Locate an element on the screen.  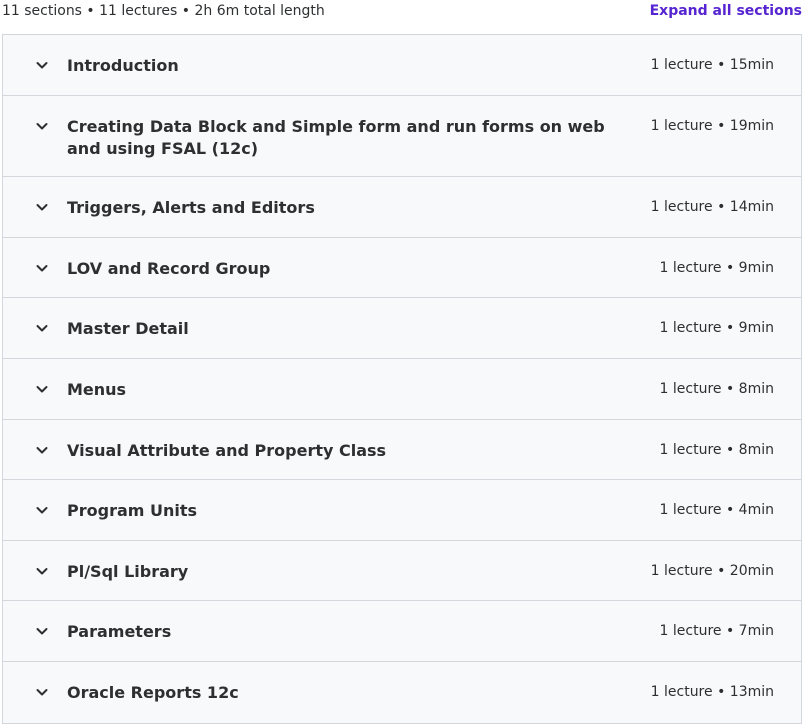
section-title: Parameters is located at coordinates (119, 631).